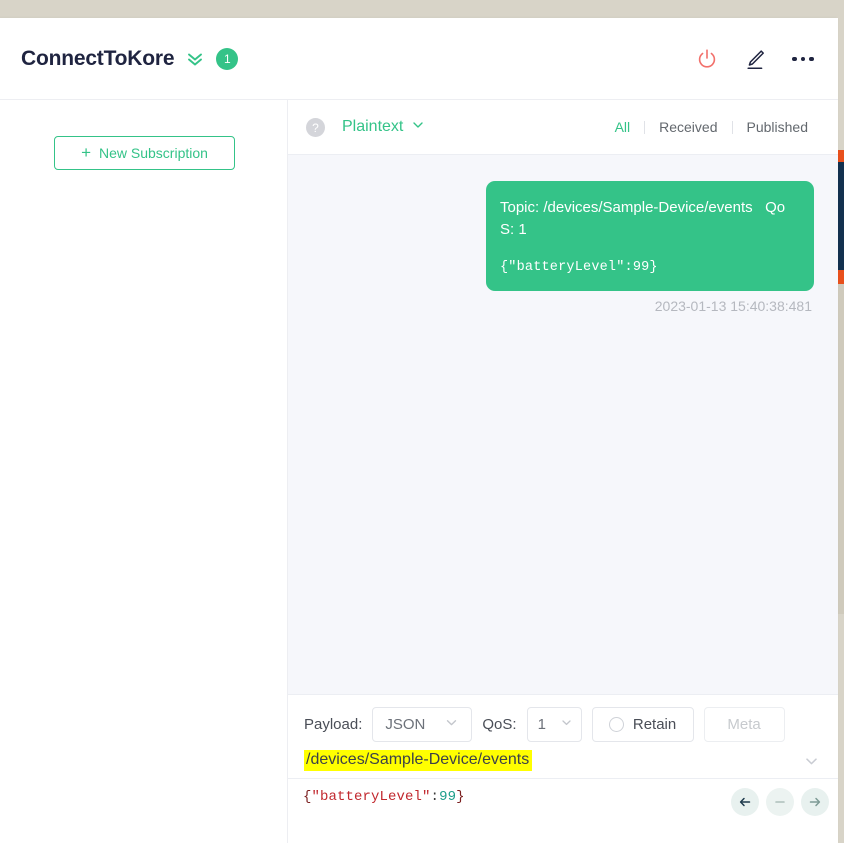 The width and height of the screenshot is (844, 843). What do you see at coordinates (419, 27) in the screenshot?
I see `window-top-edge` at bounding box center [419, 27].